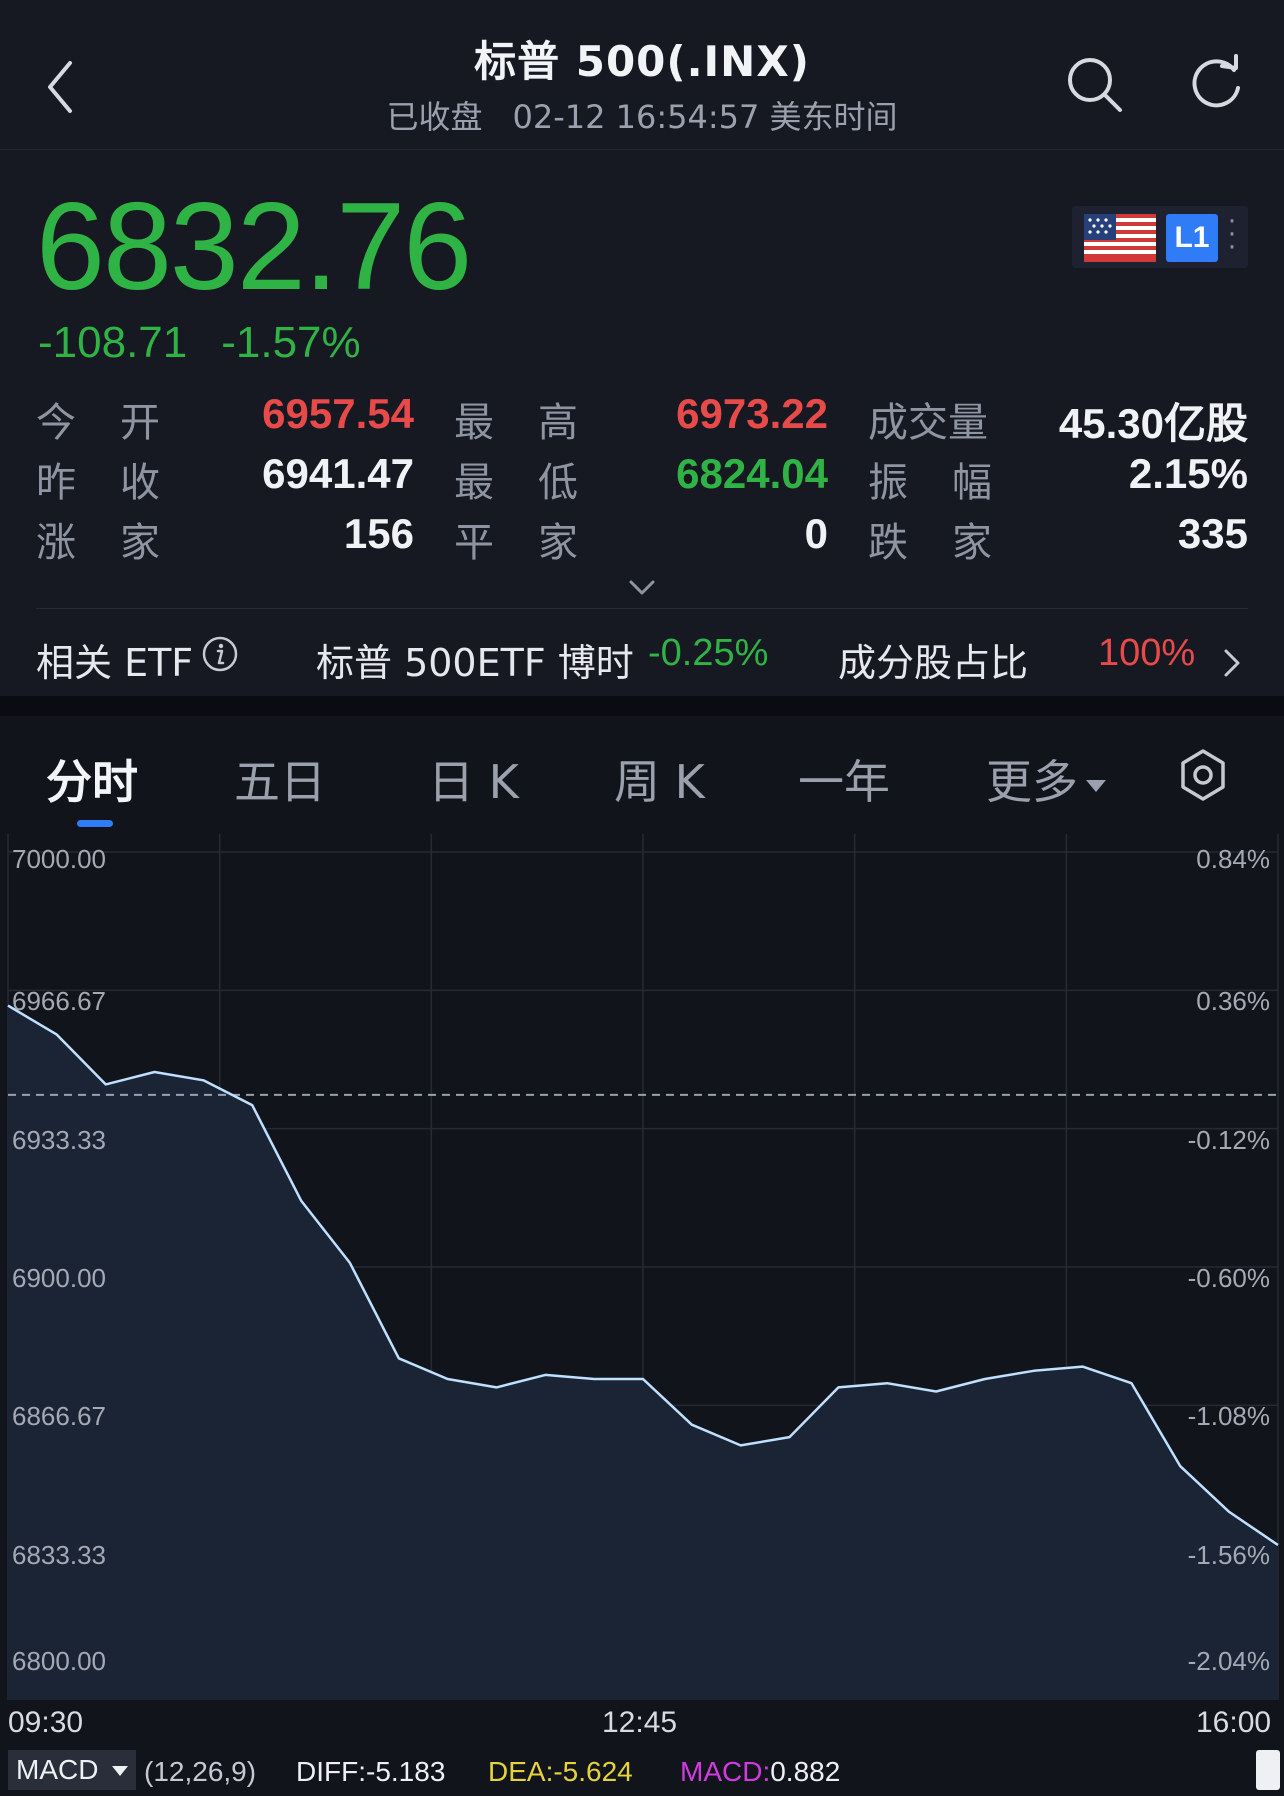  Describe the element at coordinates (59, 1139) in the screenshot. I see `y-label-left: 6933.33` at that location.